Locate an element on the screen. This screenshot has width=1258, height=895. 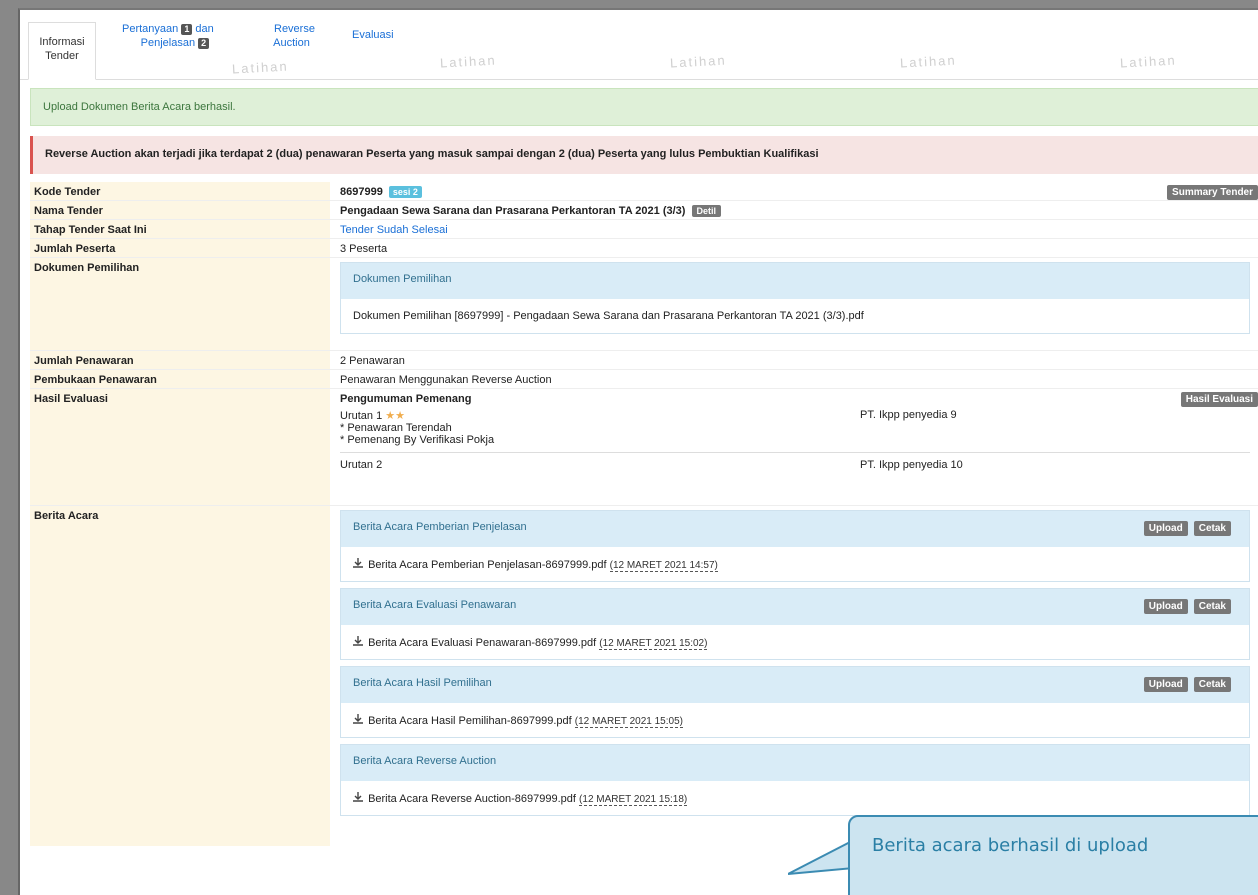
row-jumlah-peserta: Jumlah Peserta 3 Peserta is located at coordinates (644, 248).